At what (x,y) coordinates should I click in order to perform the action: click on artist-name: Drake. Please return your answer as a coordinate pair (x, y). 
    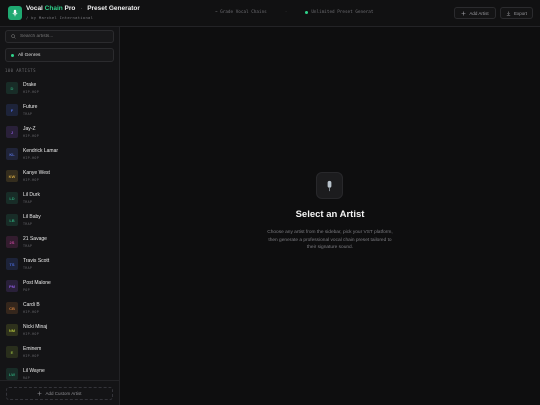
    Looking at the image, I should click on (30, 85).